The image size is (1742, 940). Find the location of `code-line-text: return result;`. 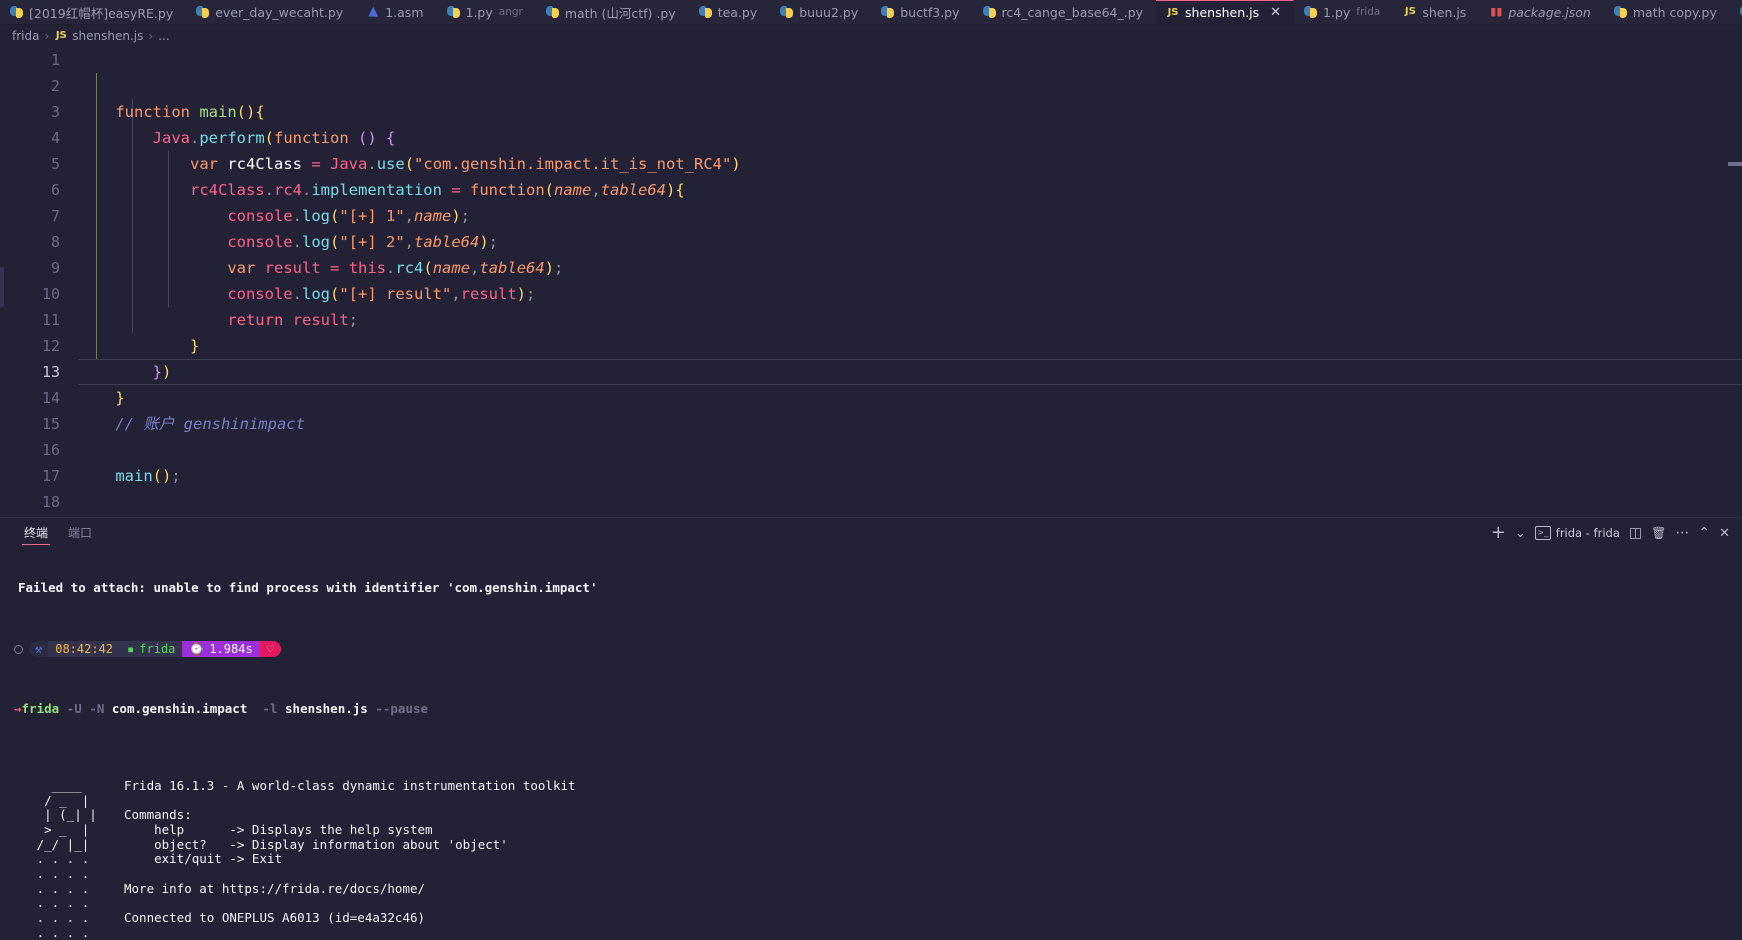

code-line-text: return result; is located at coordinates (236, 320).